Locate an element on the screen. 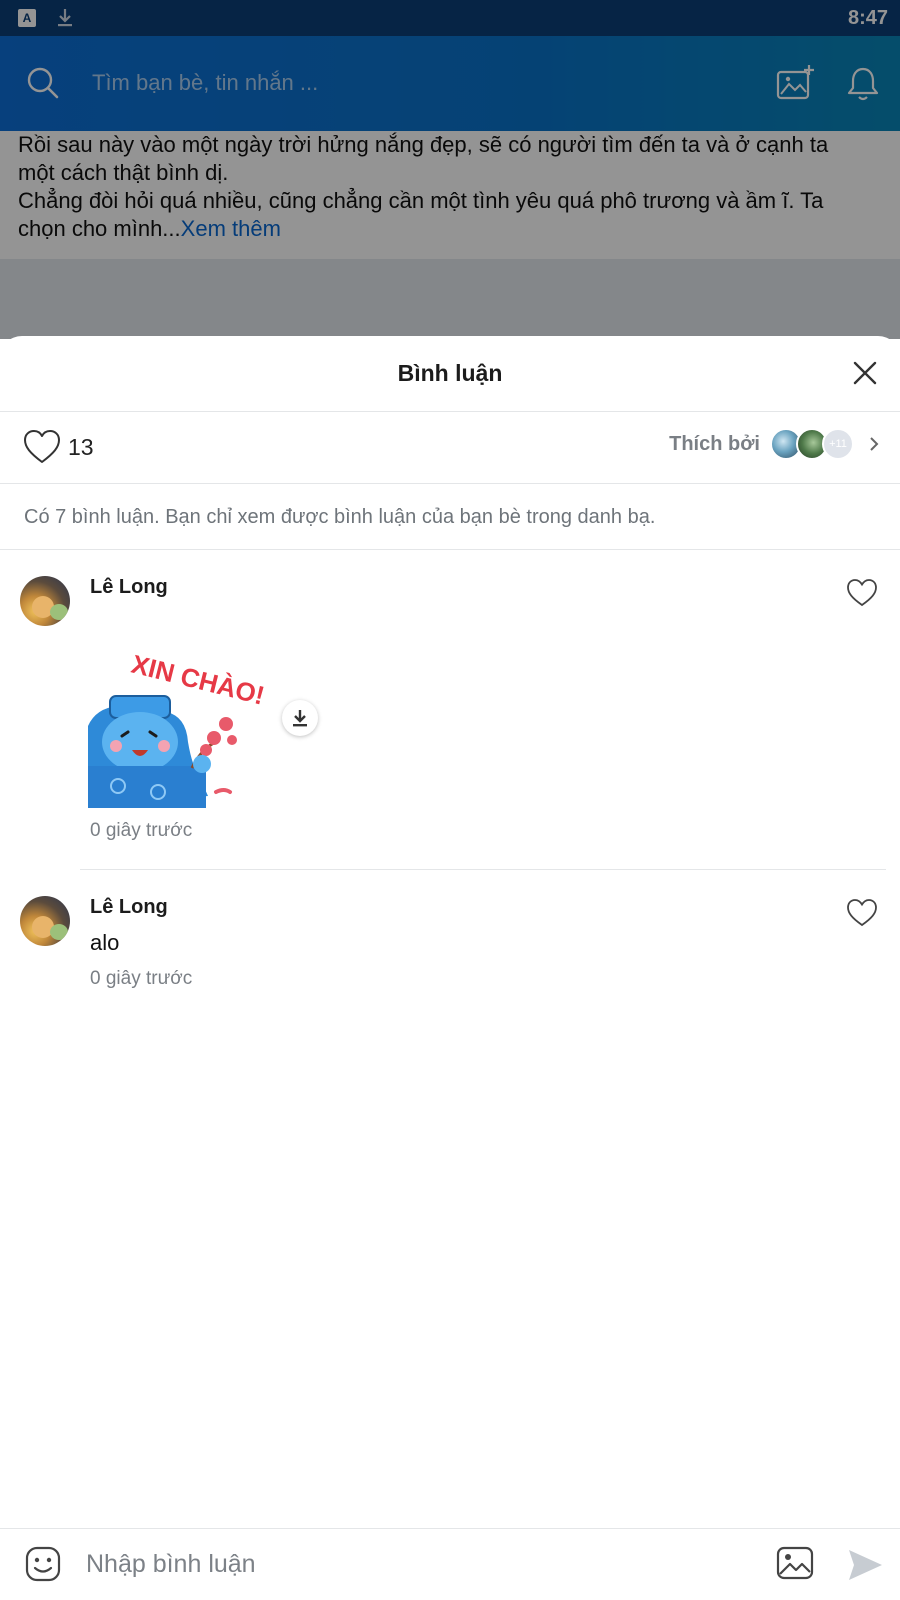 Image resolution: width=900 pixels, height=1600 pixels. sheet-header: Bình luận is located at coordinates (450, 374).